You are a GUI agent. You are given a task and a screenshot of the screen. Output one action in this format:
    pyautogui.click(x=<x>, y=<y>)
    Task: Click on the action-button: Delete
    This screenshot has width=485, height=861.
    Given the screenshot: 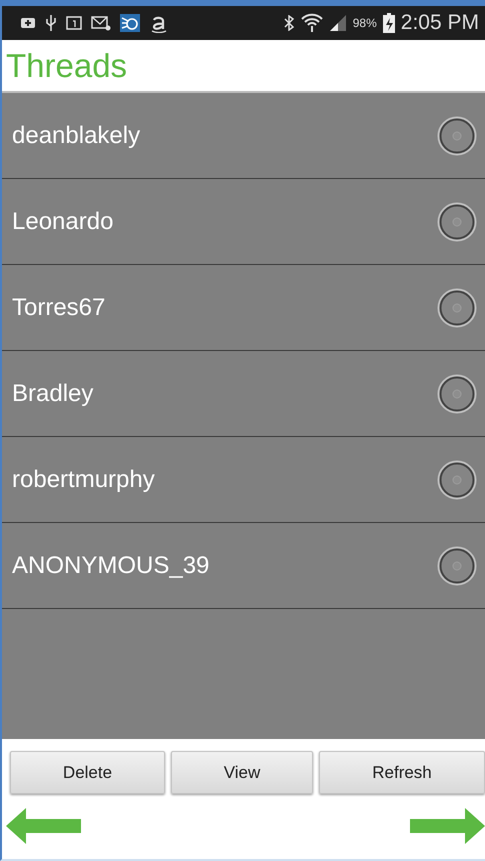 What is the action you would take?
    pyautogui.click(x=87, y=772)
    